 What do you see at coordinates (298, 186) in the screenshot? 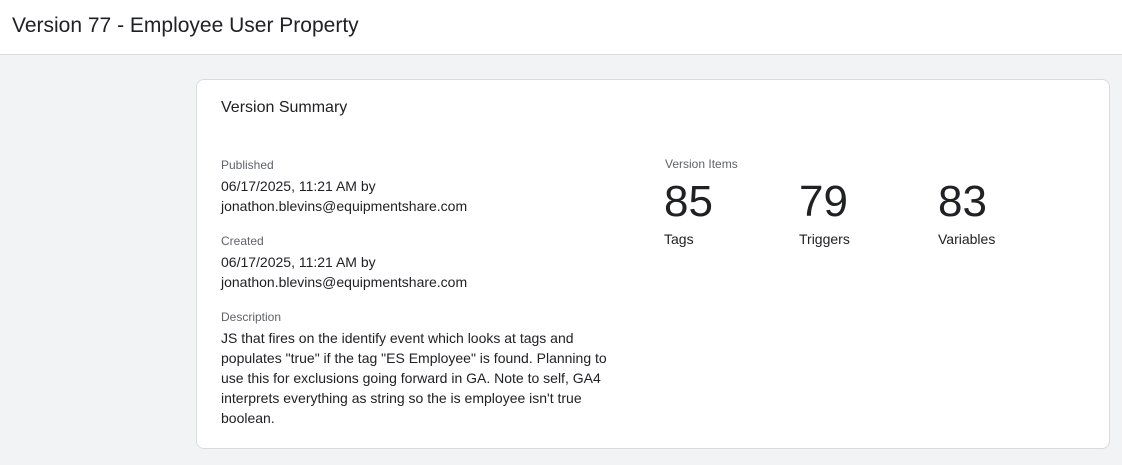
I see `published-datetime: 06/17/2025, 11:21 AM by` at bounding box center [298, 186].